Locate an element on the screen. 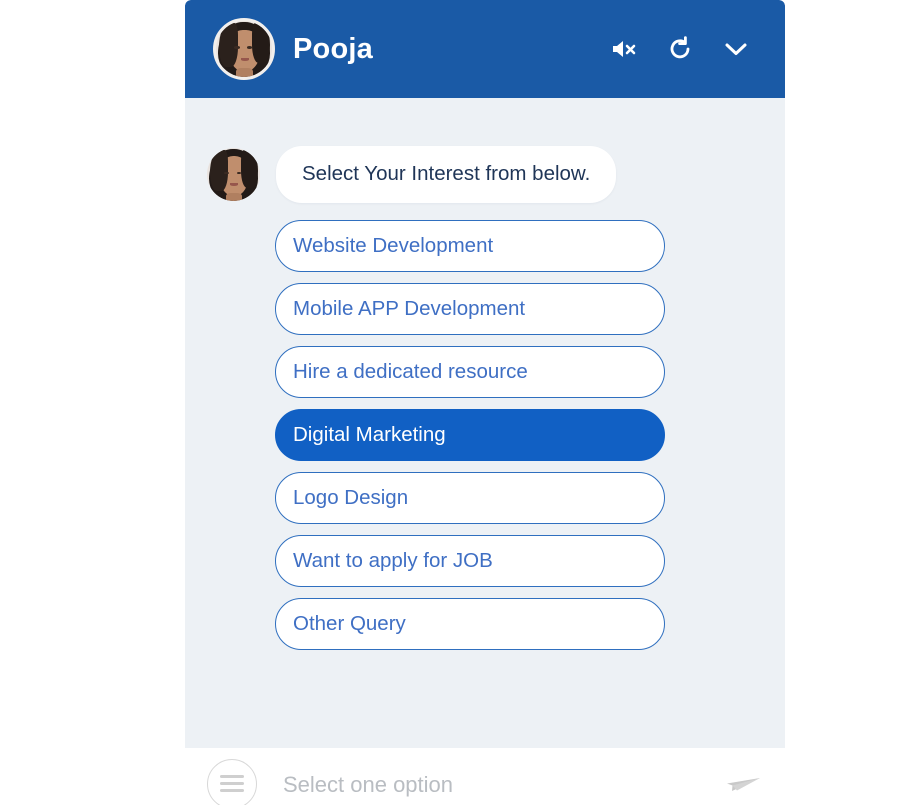 This screenshot has height=805, width=920. avatar-portrait is located at coordinates (244, 49).